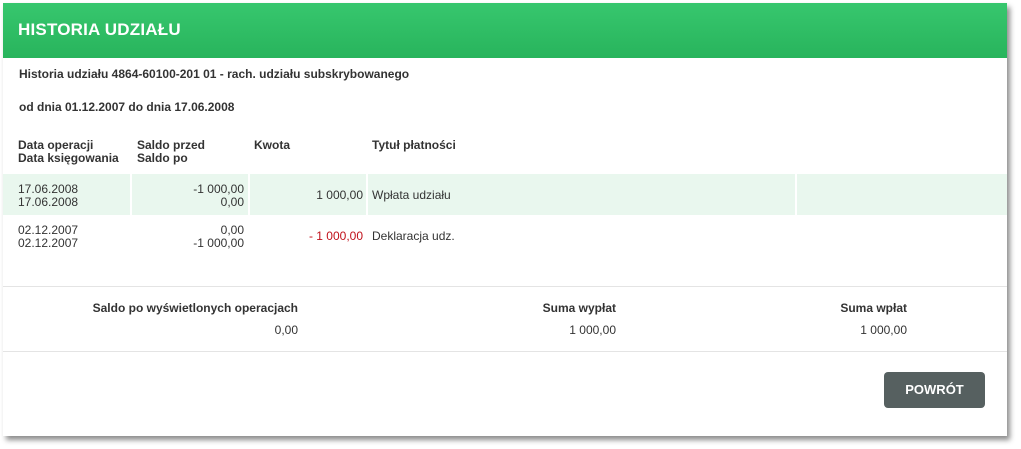 The height and width of the screenshot is (449, 1021). Describe the element at coordinates (505, 351) in the screenshot. I see `summary-bottom-divider` at that location.